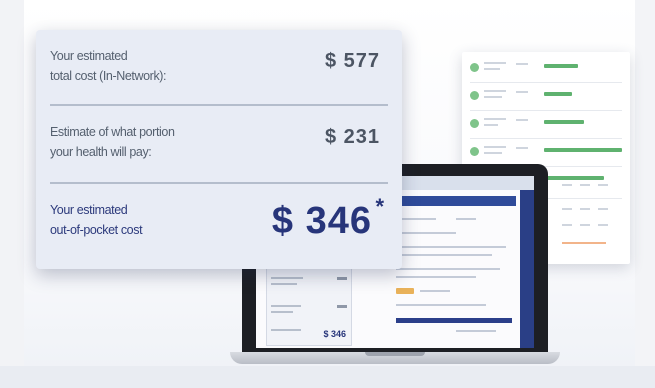 The height and width of the screenshot is (388, 655). What do you see at coordinates (395, 354) in the screenshot?
I see `laptop-notch` at bounding box center [395, 354].